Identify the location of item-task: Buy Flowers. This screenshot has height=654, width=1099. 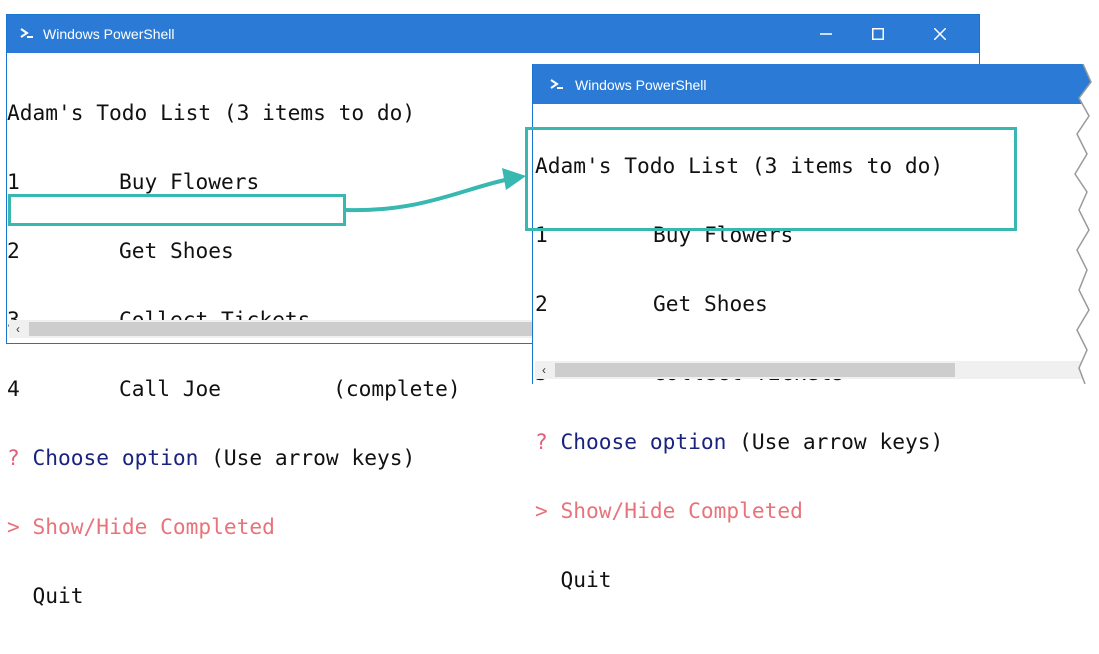
(189, 181).